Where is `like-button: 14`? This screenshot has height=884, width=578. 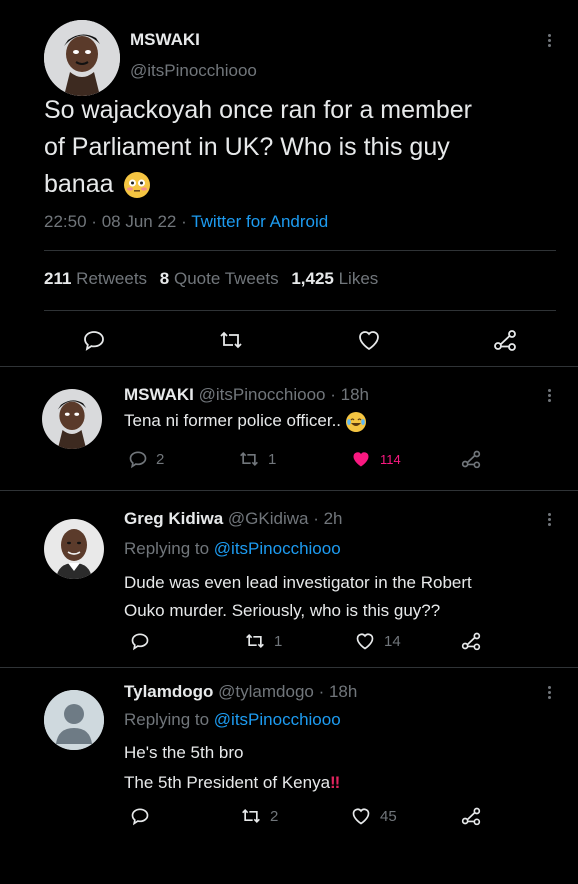 like-button: 14 is located at coordinates (377, 641).